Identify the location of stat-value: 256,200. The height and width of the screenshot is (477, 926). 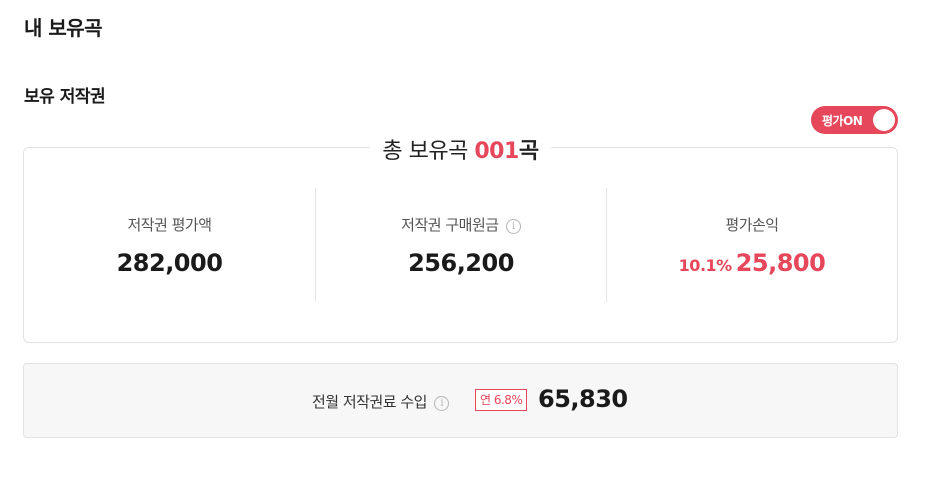
(461, 263).